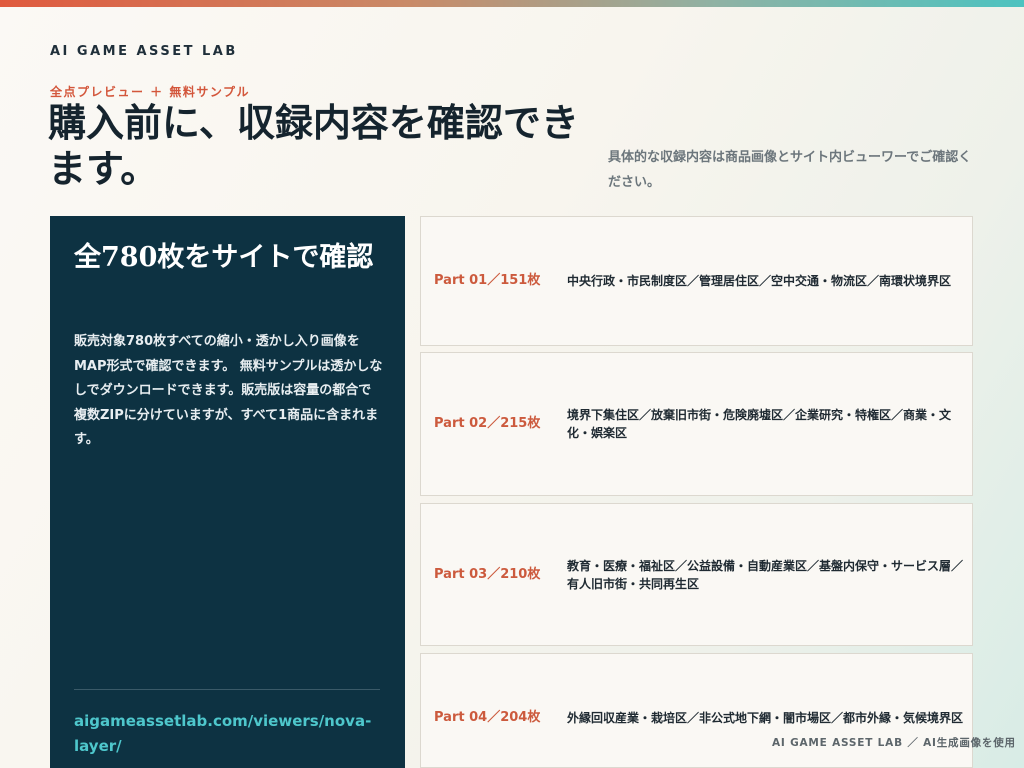 The width and height of the screenshot is (1024, 768). I want to click on lead-text: 具体的な収録内容は商品画像とサイト内ビューワーでご確認ください。, so click(790, 170).